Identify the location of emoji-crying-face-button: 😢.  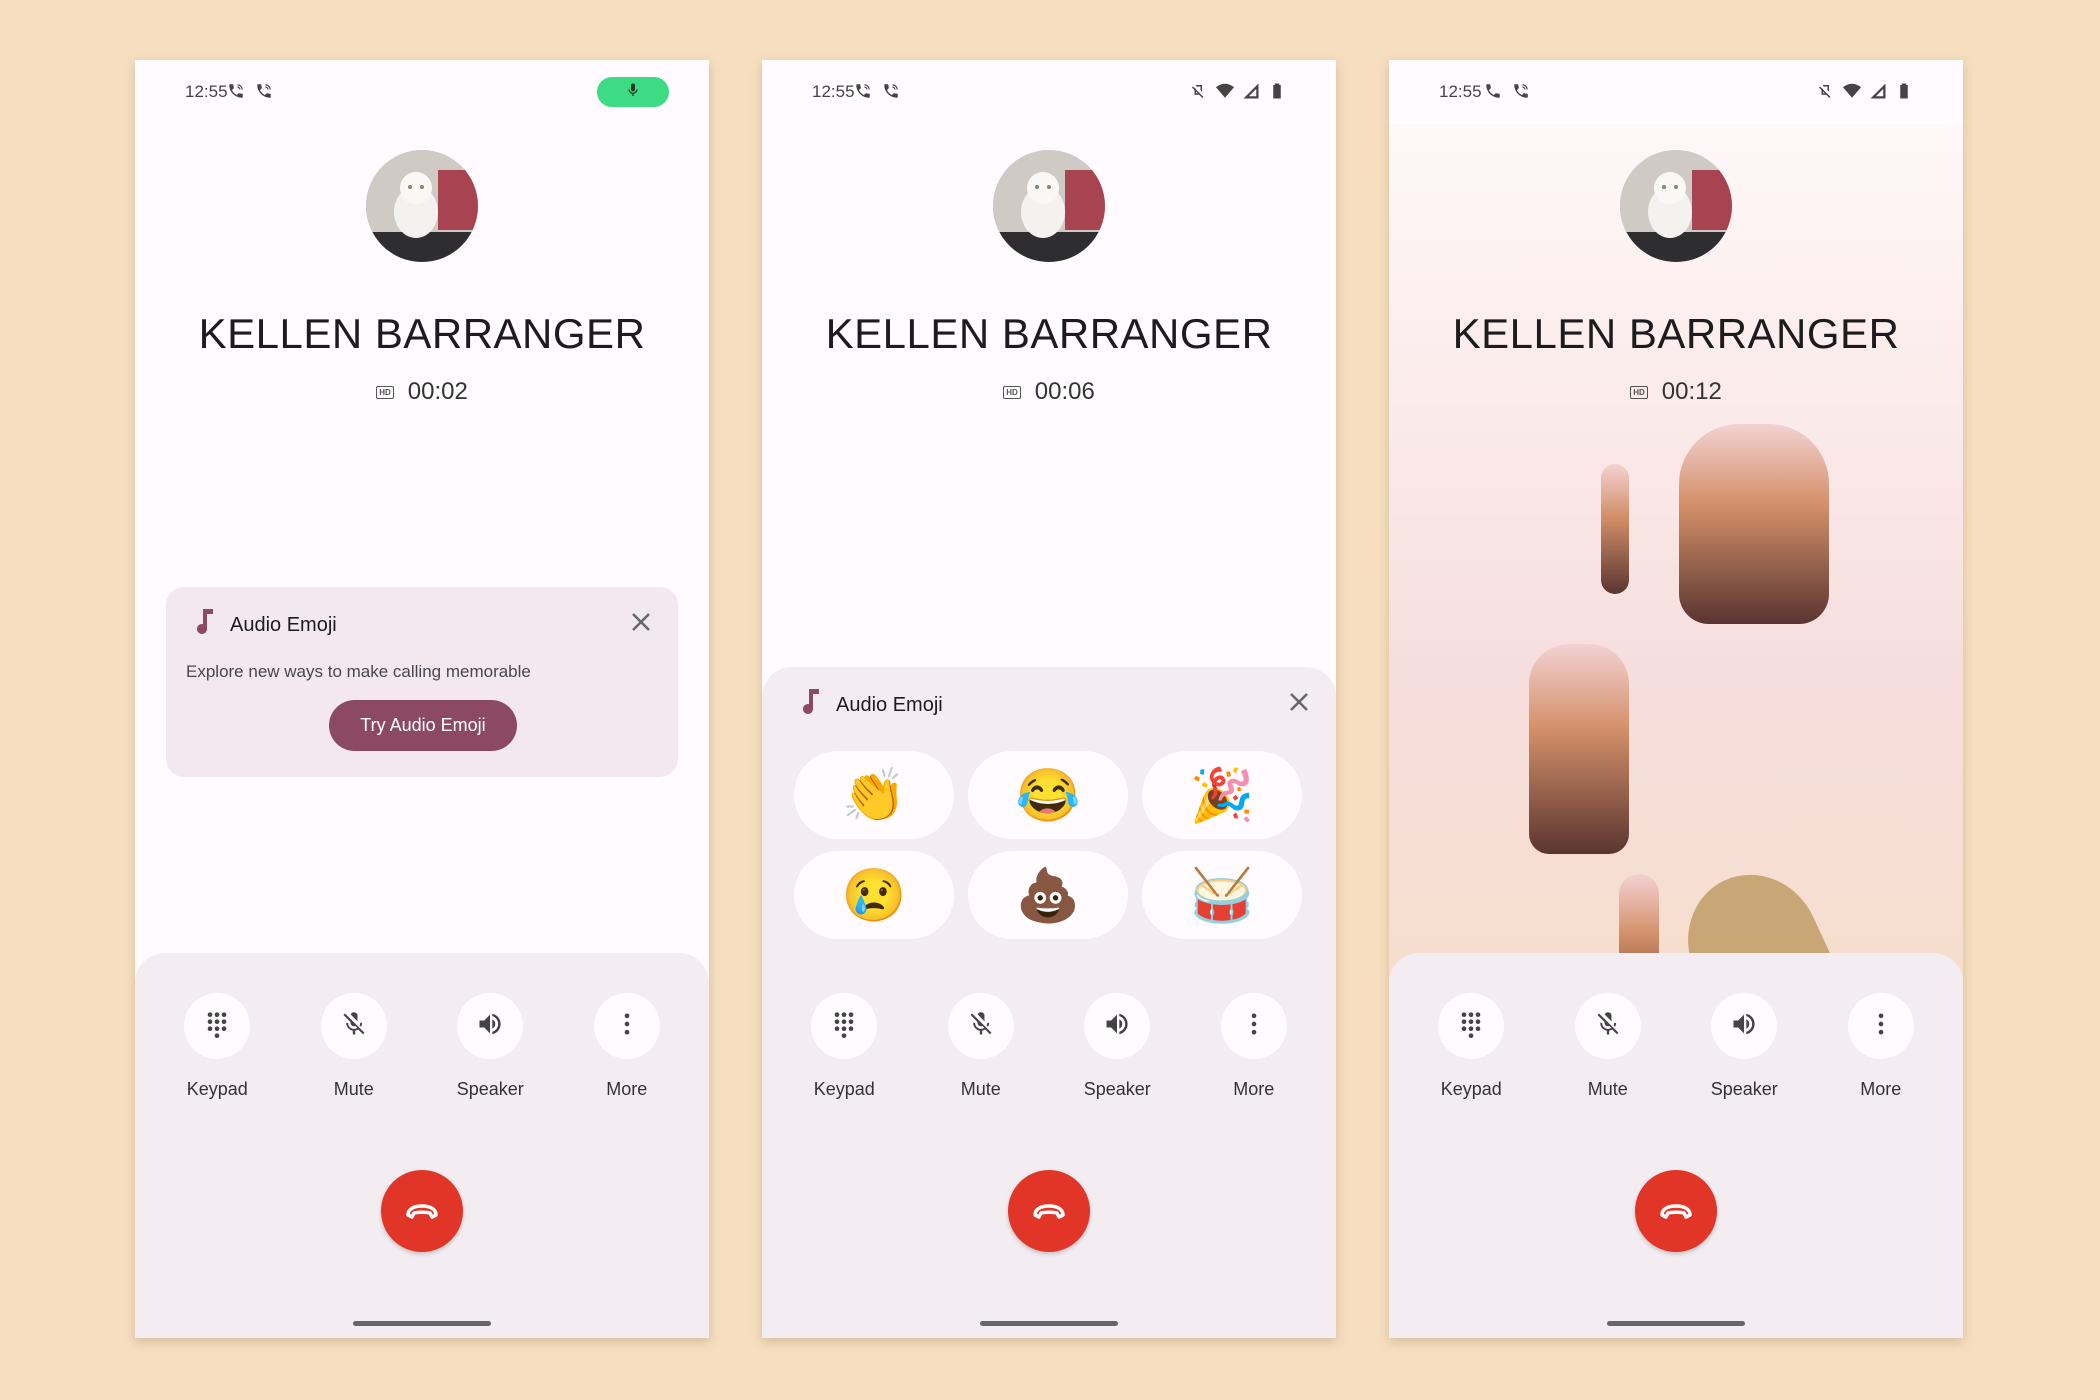
(874, 895).